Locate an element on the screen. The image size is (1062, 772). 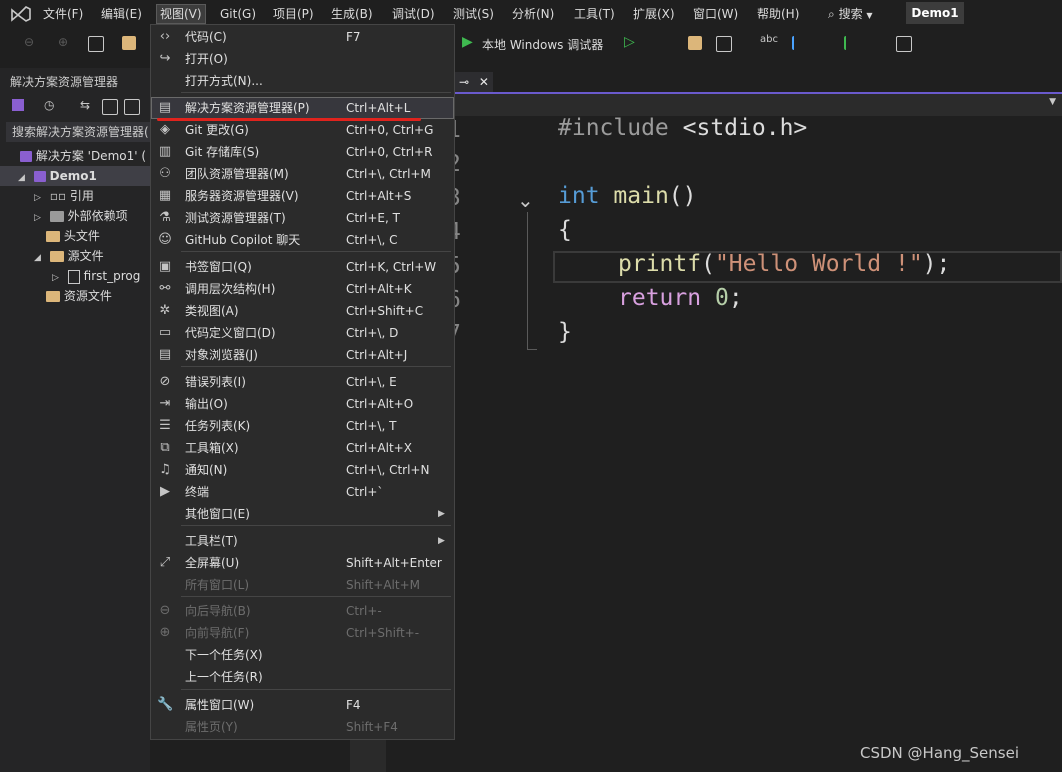
comment-icon is located at coordinates (852, 43).